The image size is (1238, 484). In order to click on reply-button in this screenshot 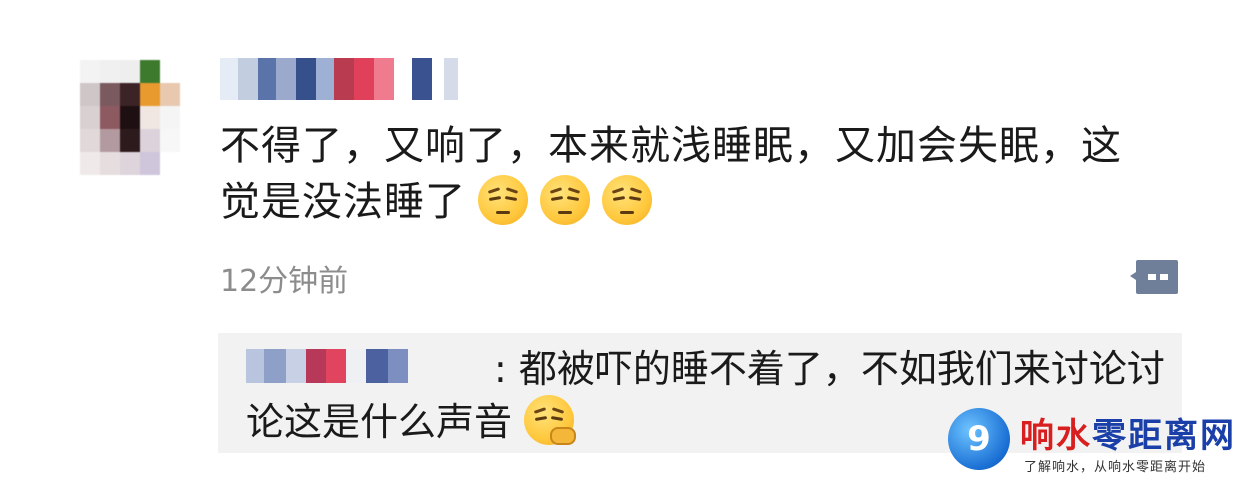, I will do `click(1155, 278)`.